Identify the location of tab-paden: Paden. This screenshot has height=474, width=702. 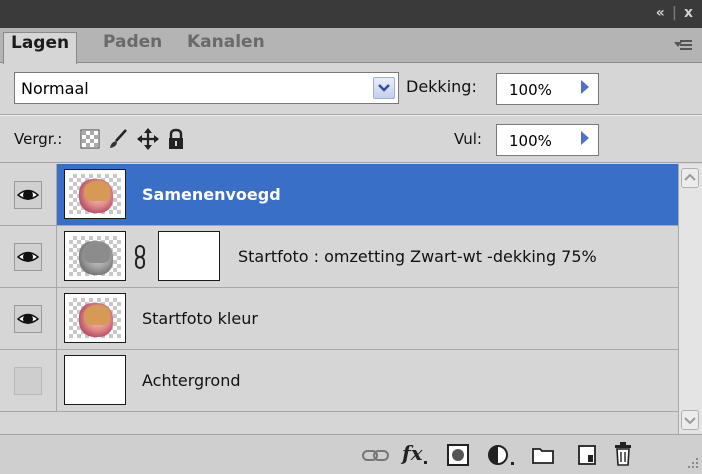
(132, 47).